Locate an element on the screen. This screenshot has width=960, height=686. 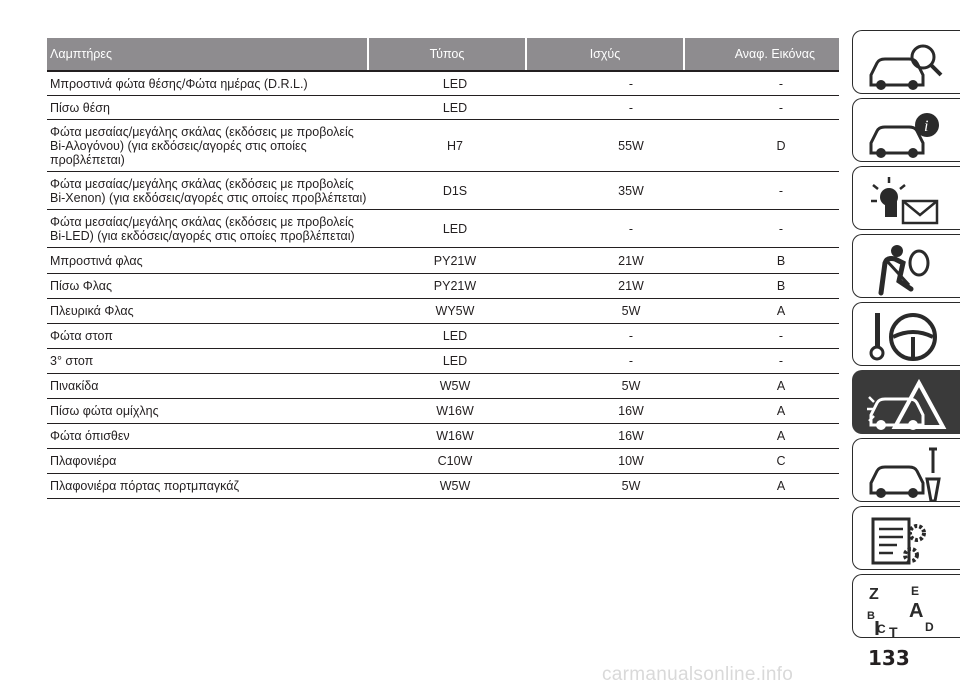
type-cell: D1S is located at coordinates (455, 191).